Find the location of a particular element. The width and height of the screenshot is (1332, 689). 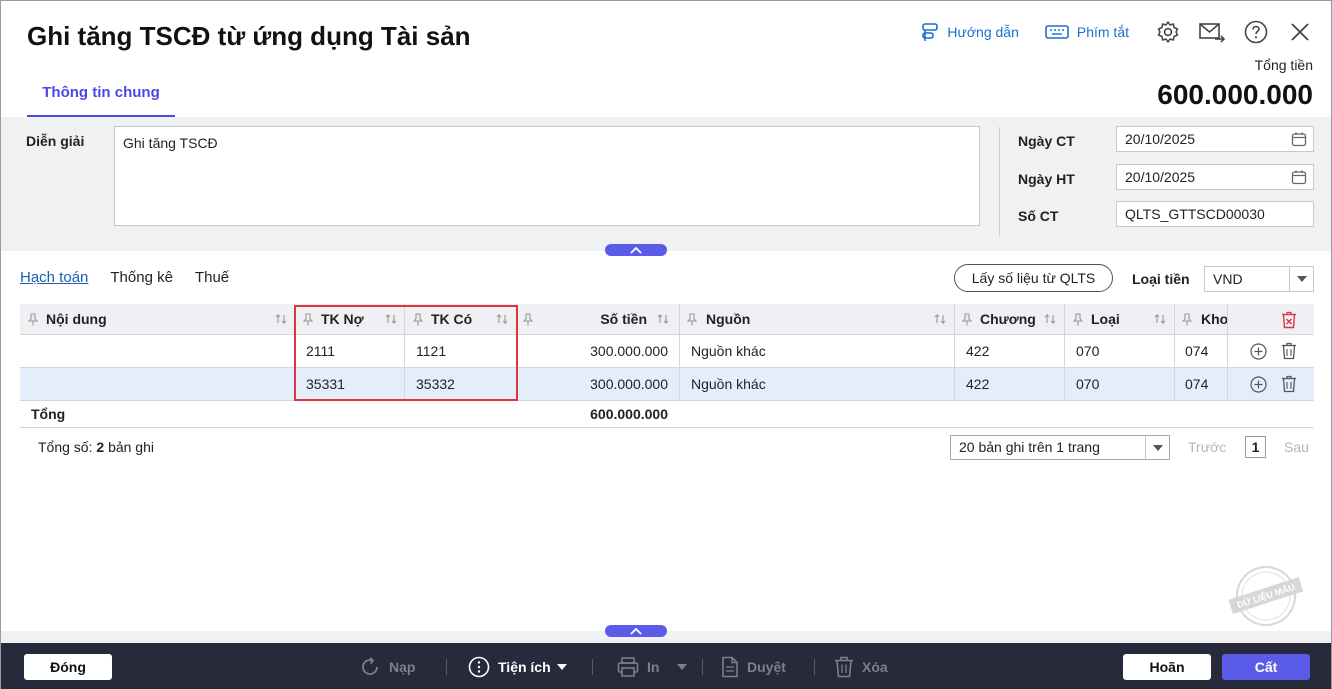

shortcut-link: Phím tắt is located at coordinates (1087, 32).